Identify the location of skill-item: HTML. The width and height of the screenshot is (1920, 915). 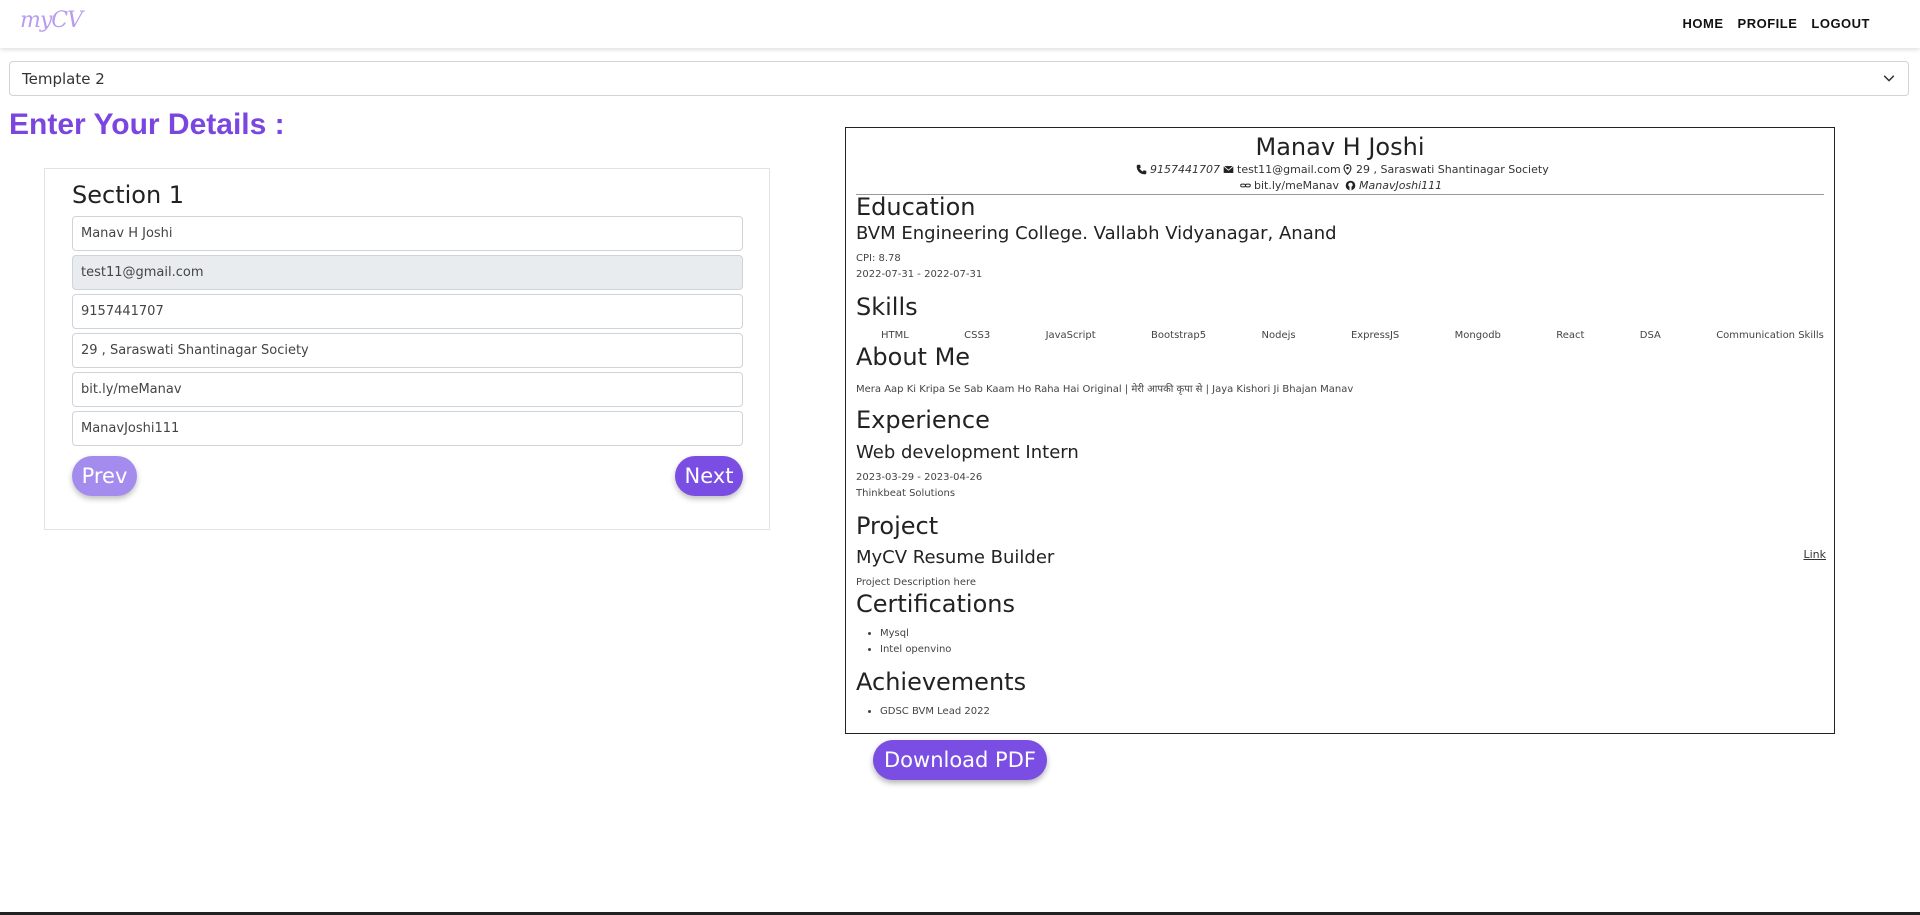
(895, 335).